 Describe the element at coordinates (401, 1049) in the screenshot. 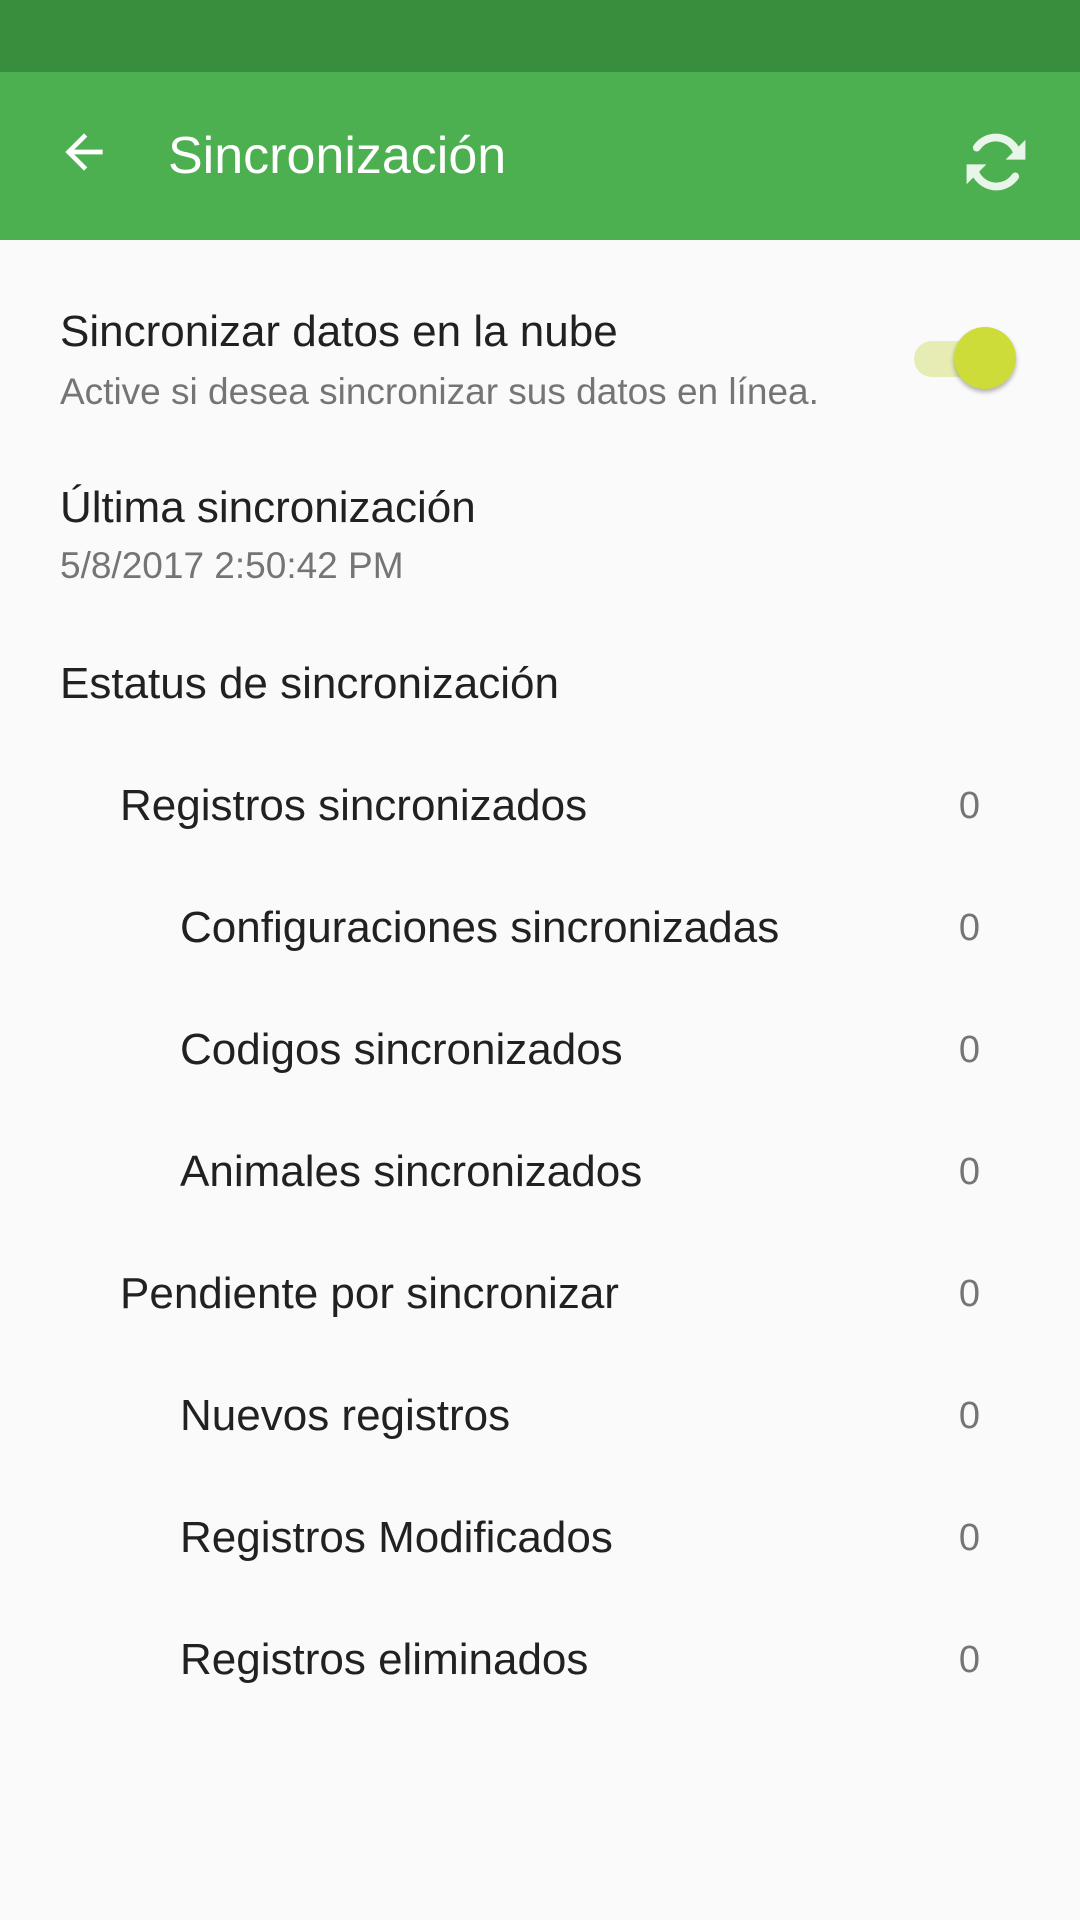

I see `synced-codes-label: Codigos sincronizados` at that location.